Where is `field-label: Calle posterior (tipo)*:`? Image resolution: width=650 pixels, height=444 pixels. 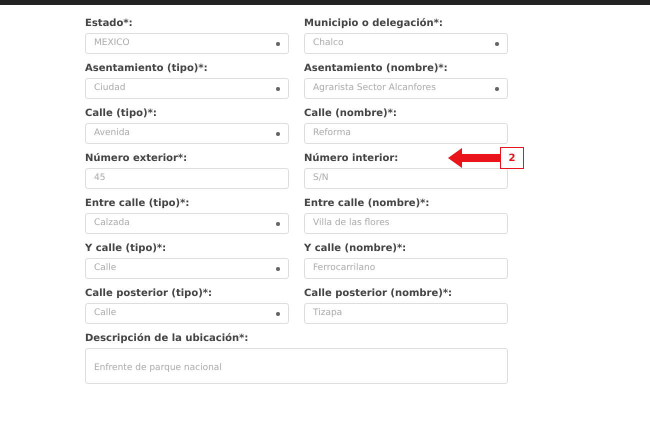
field-label: Calle posterior (tipo)*: is located at coordinates (148, 293).